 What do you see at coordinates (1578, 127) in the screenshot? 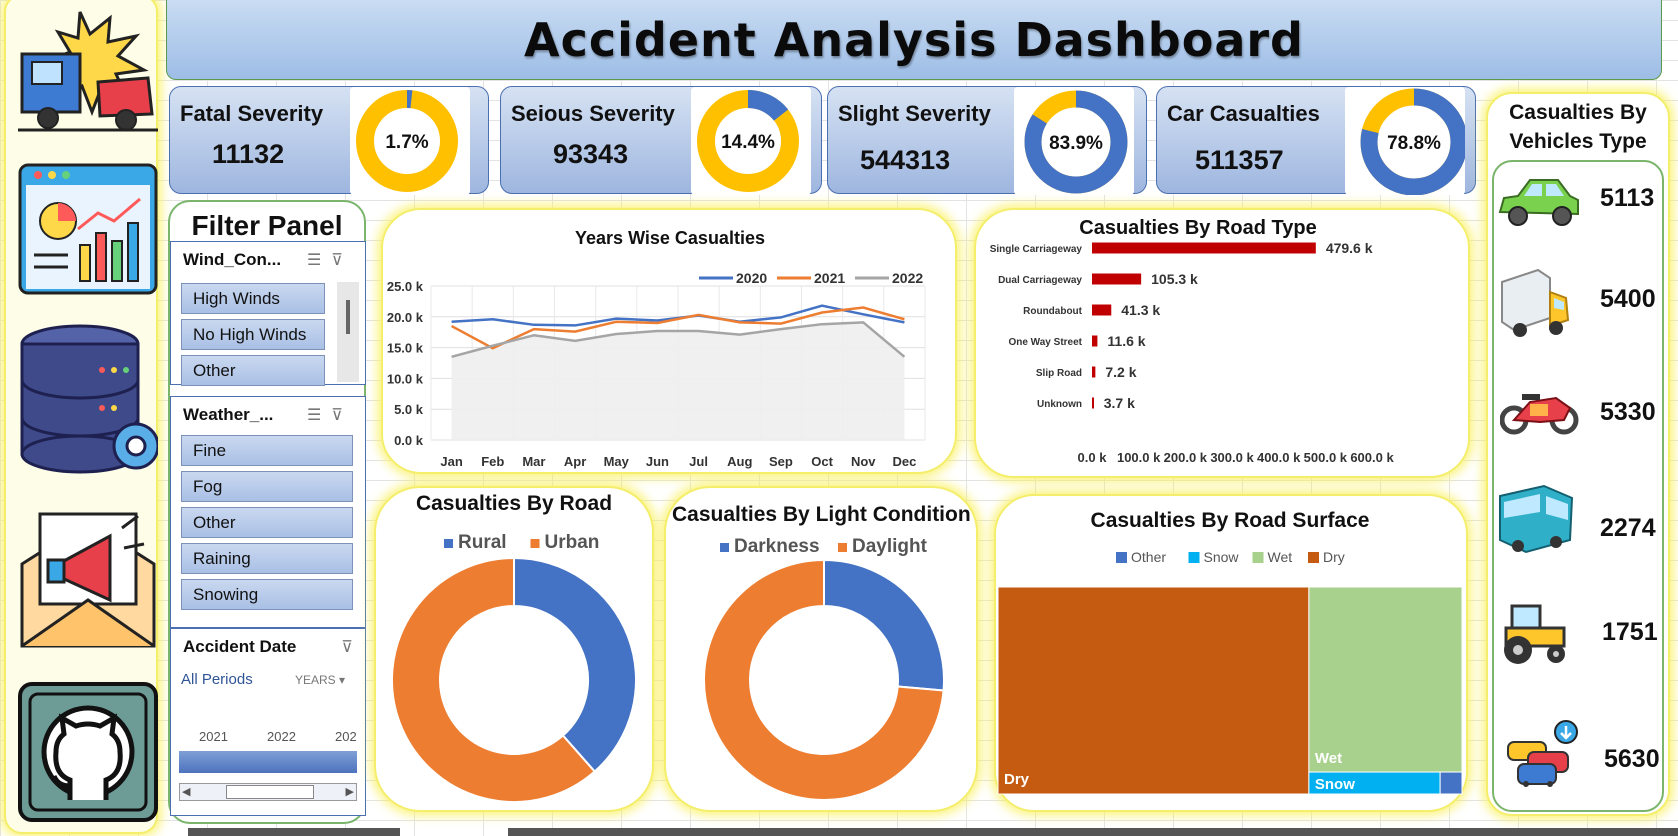
I see `vehicles-title: Casualties By Vehicles Type` at bounding box center [1578, 127].